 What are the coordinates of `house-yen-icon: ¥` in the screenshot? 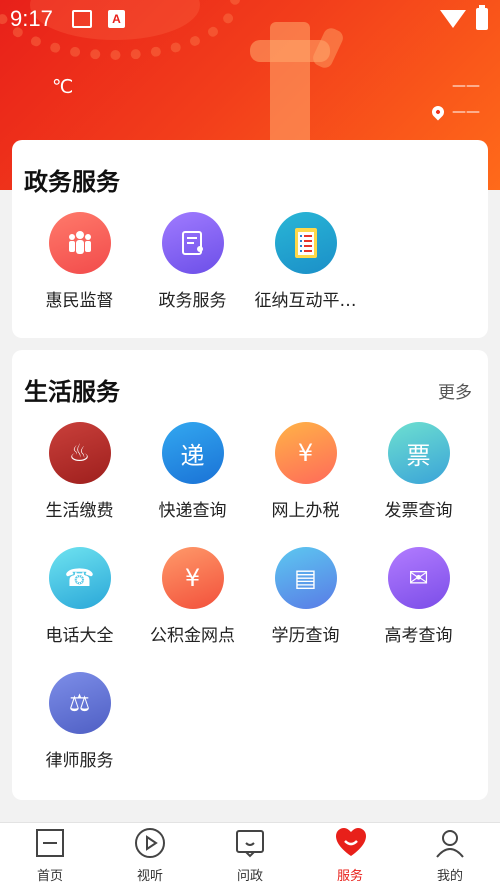 It's located at (192, 578).